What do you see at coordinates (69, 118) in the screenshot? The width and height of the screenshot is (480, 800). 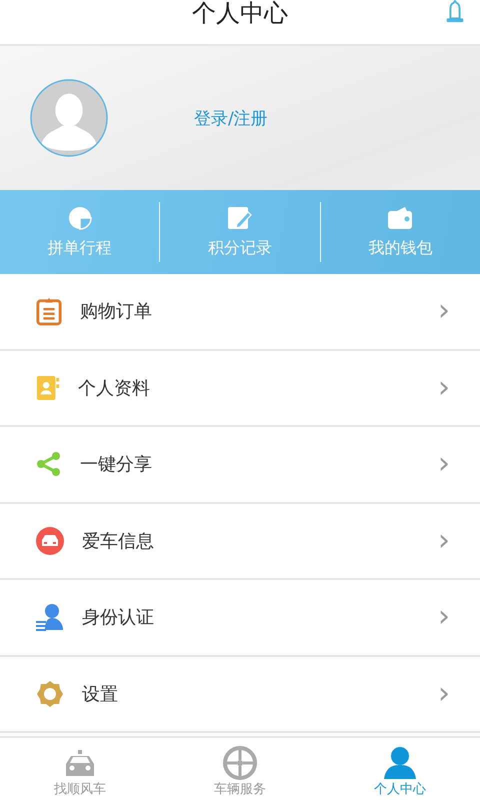 I see `avatar-icon` at bounding box center [69, 118].